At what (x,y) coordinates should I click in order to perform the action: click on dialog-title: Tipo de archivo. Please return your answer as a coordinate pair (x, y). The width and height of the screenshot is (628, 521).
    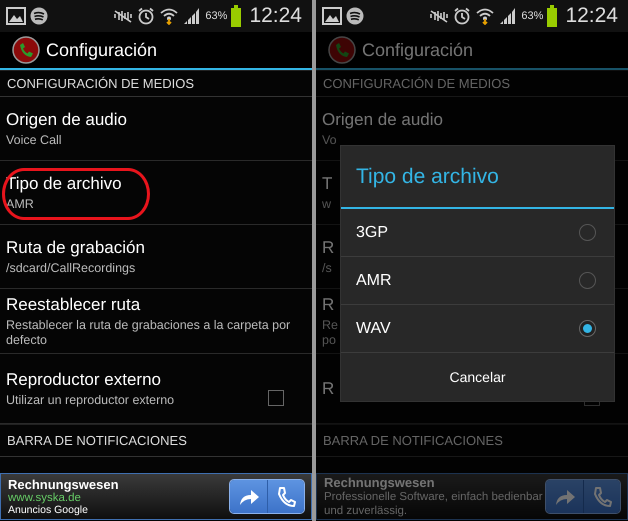
    Looking at the image, I should click on (477, 177).